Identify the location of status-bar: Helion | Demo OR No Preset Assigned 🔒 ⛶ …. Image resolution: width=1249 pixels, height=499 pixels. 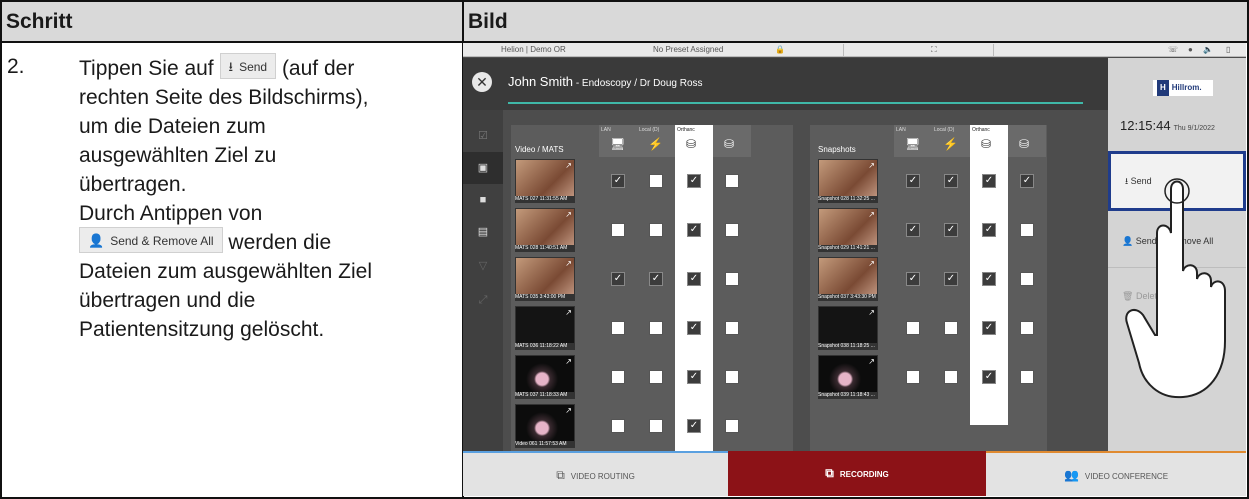
(854, 50).